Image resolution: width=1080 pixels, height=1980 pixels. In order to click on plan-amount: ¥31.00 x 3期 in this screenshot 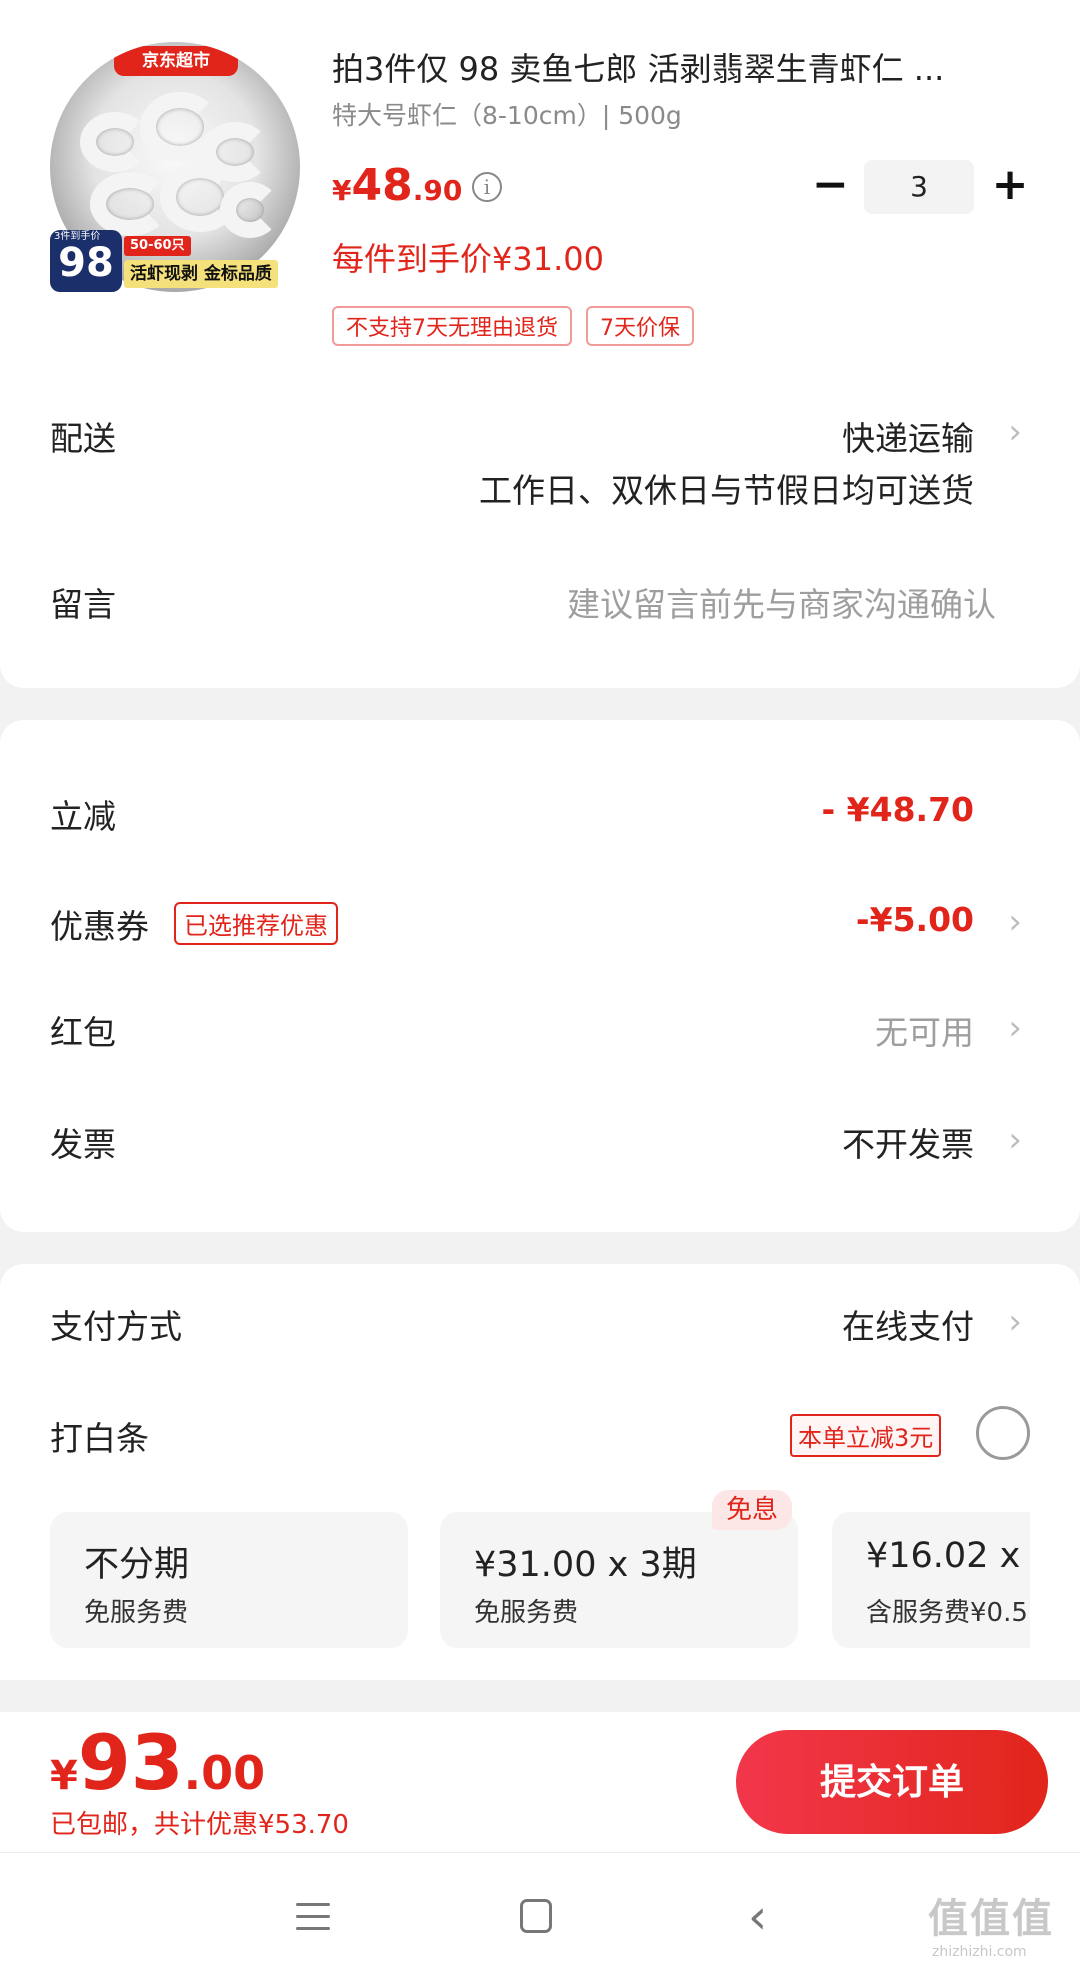, I will do `click(585, 1565)`.